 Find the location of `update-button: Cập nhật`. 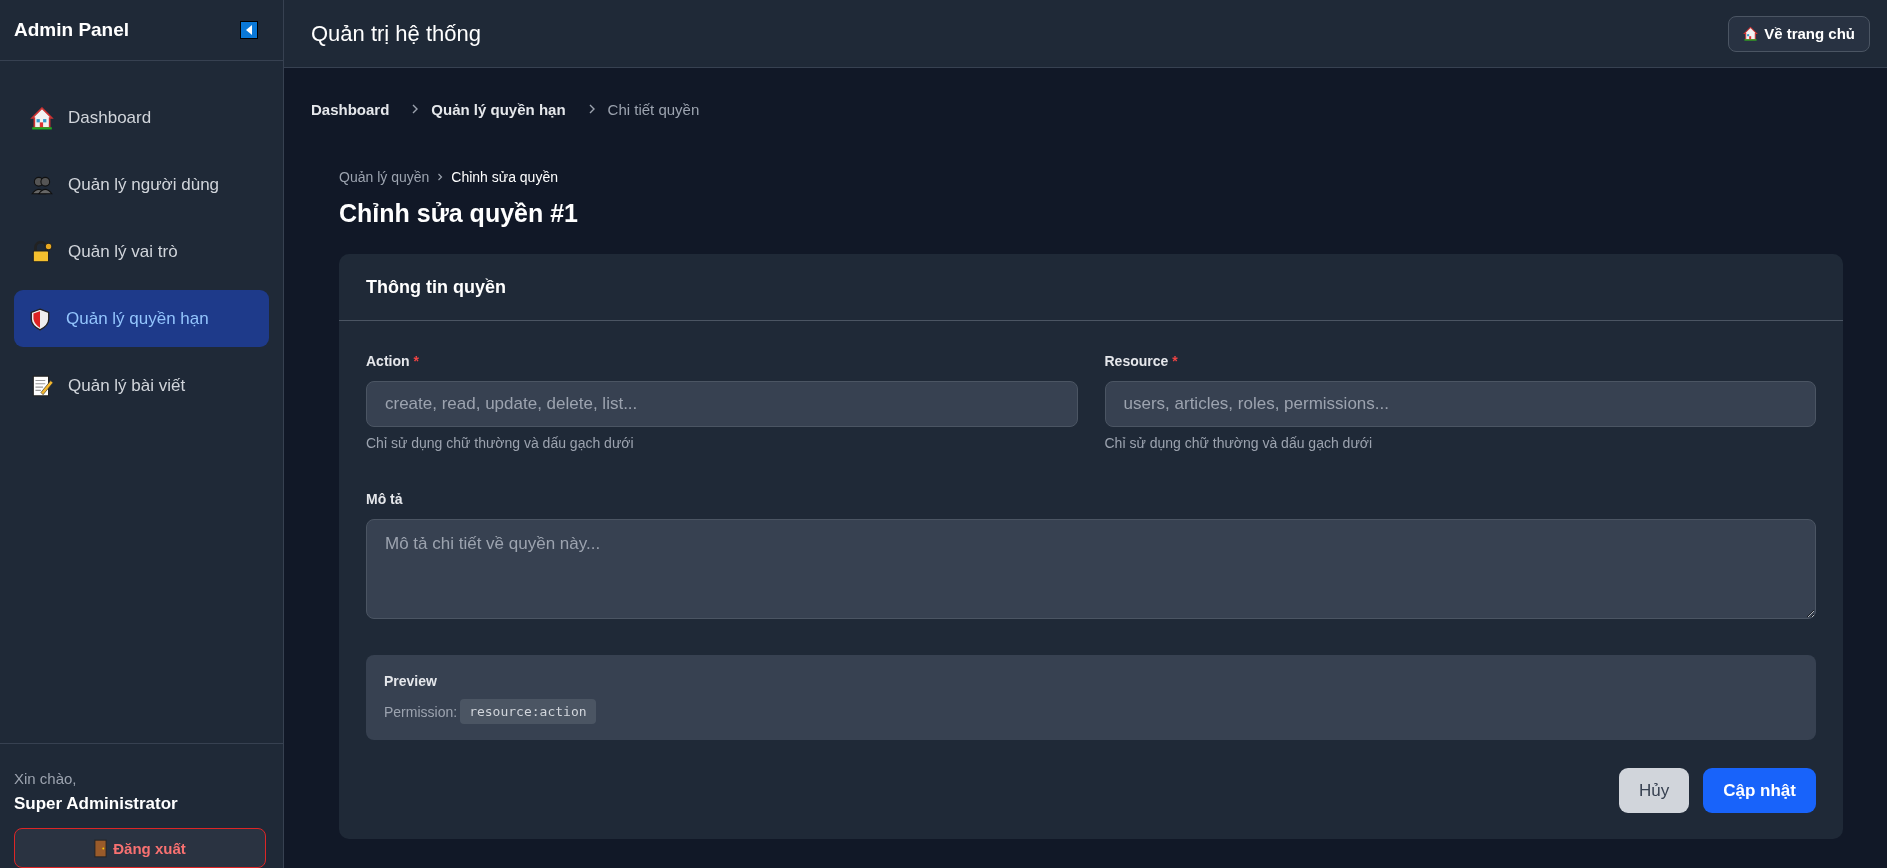

update-button: Cập nhật is located at coordinates (1759, 790).